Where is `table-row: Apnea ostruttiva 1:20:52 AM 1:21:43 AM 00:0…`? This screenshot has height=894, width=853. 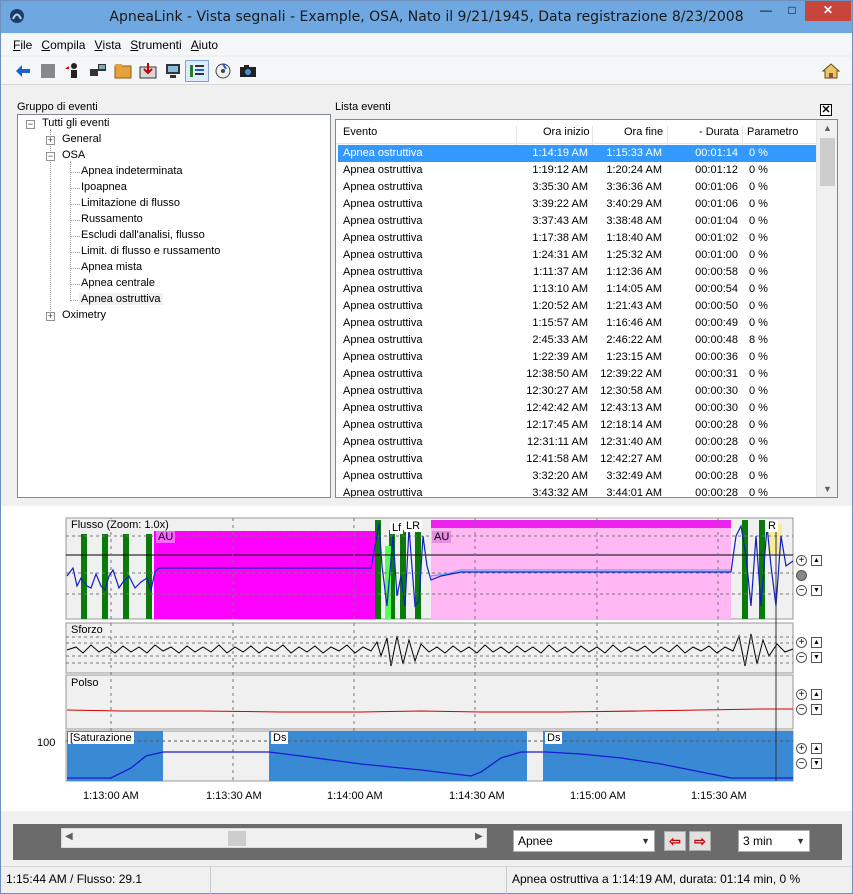 table-row: Apnea ostruttiva 1:20:52 AM 1:21:43 AM 00:0… is located at coordinates (578, 306).